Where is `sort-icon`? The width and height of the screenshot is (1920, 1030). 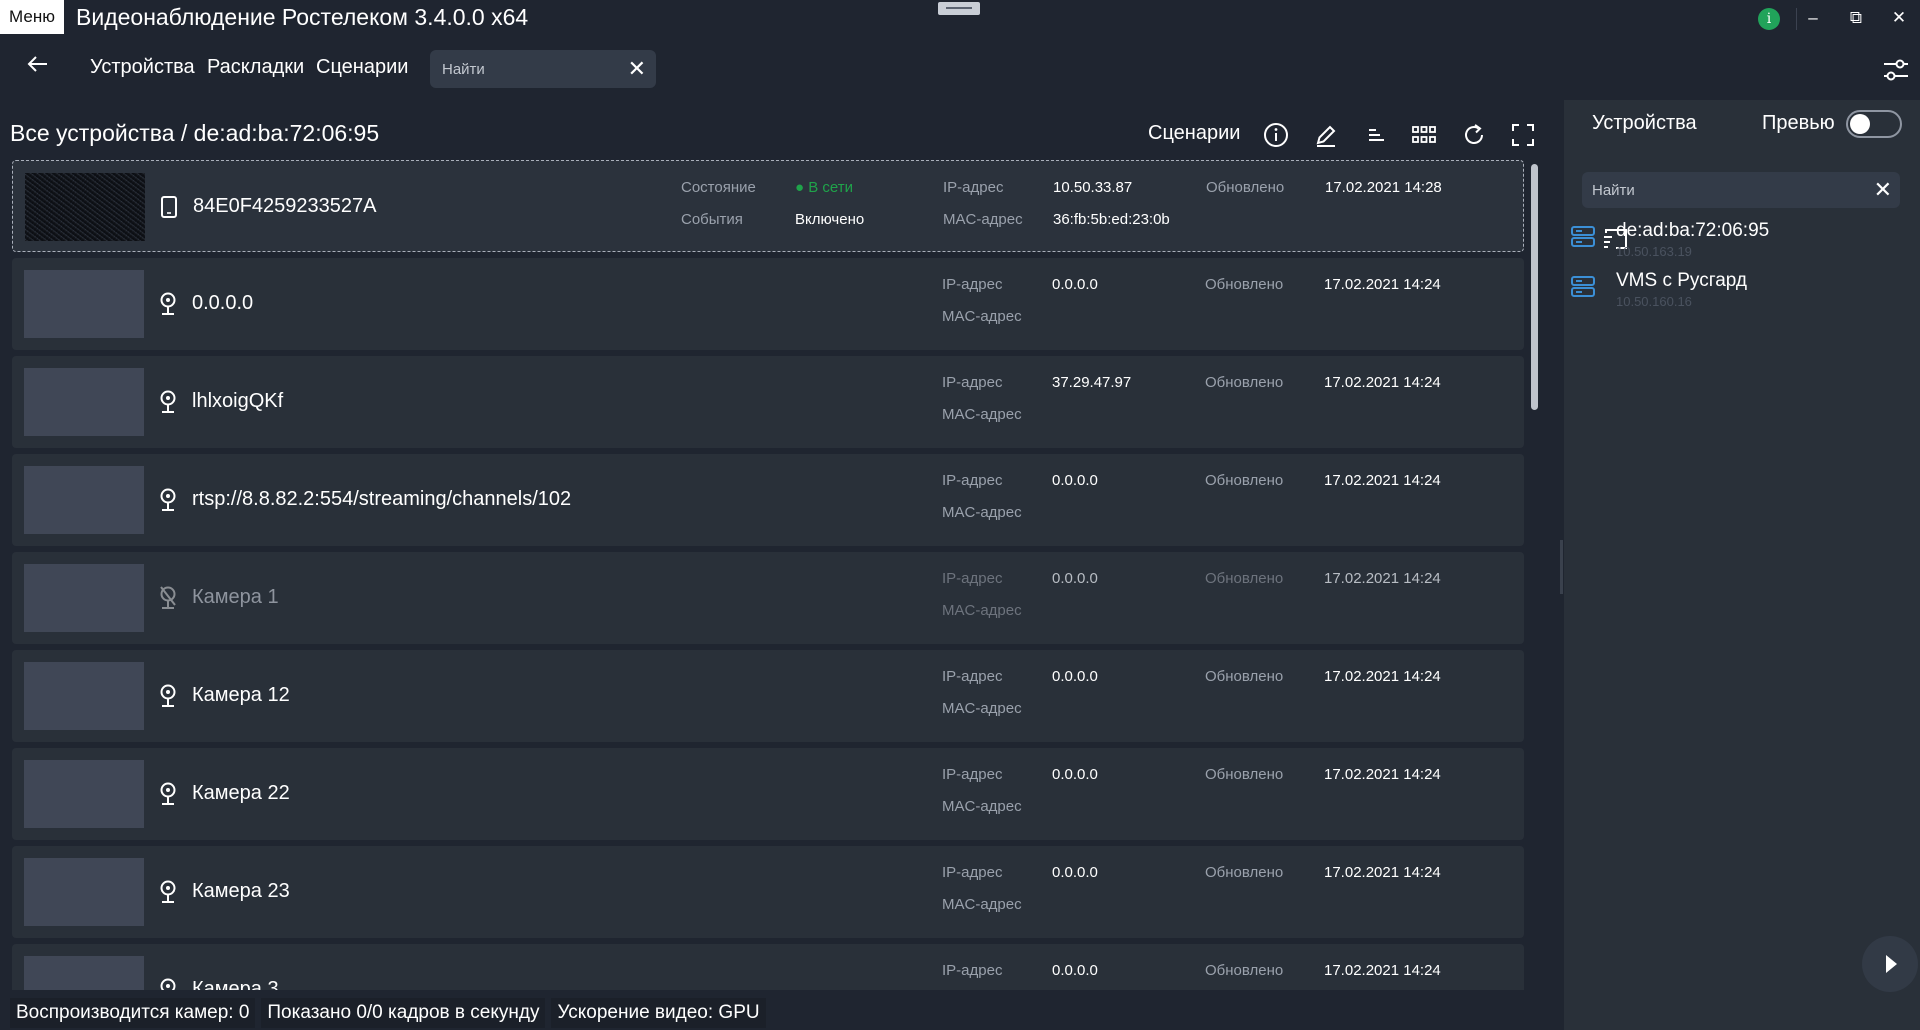
sort-icon is located at coordinates (1376, 135).